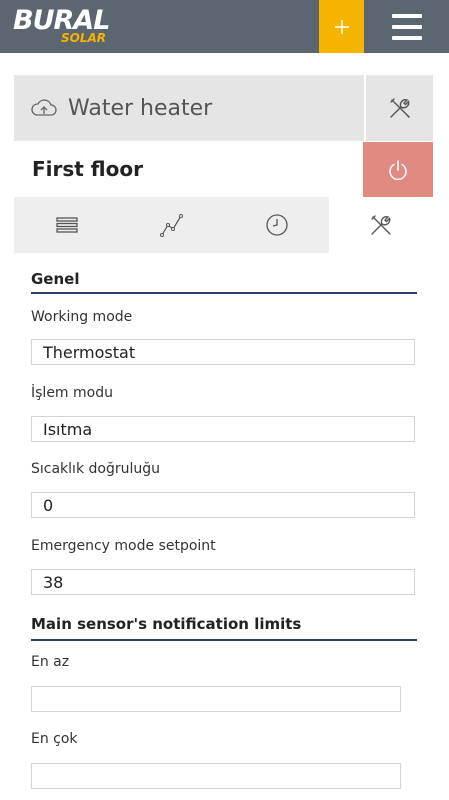  What do you see at coordinates (216, 699) in the screenshot?
I see `min-limit-field` at bounding box center [216, 699].